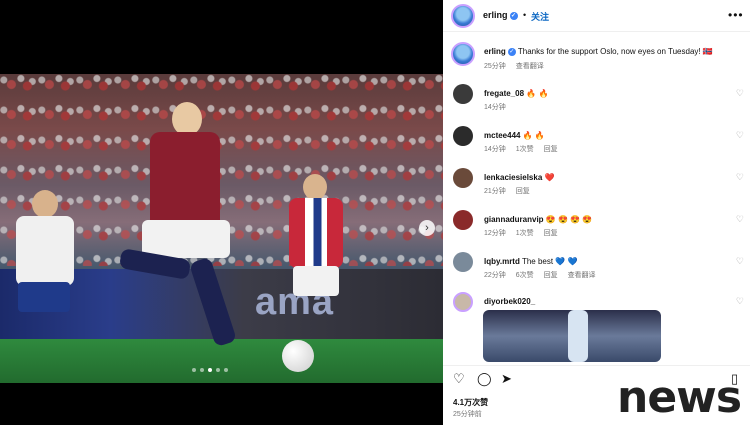 This screenshot has width=750, height=425. What do you see at coordinates (315, 269) in the screenshot?
I see `player-right` at bounding box center [315, 269].